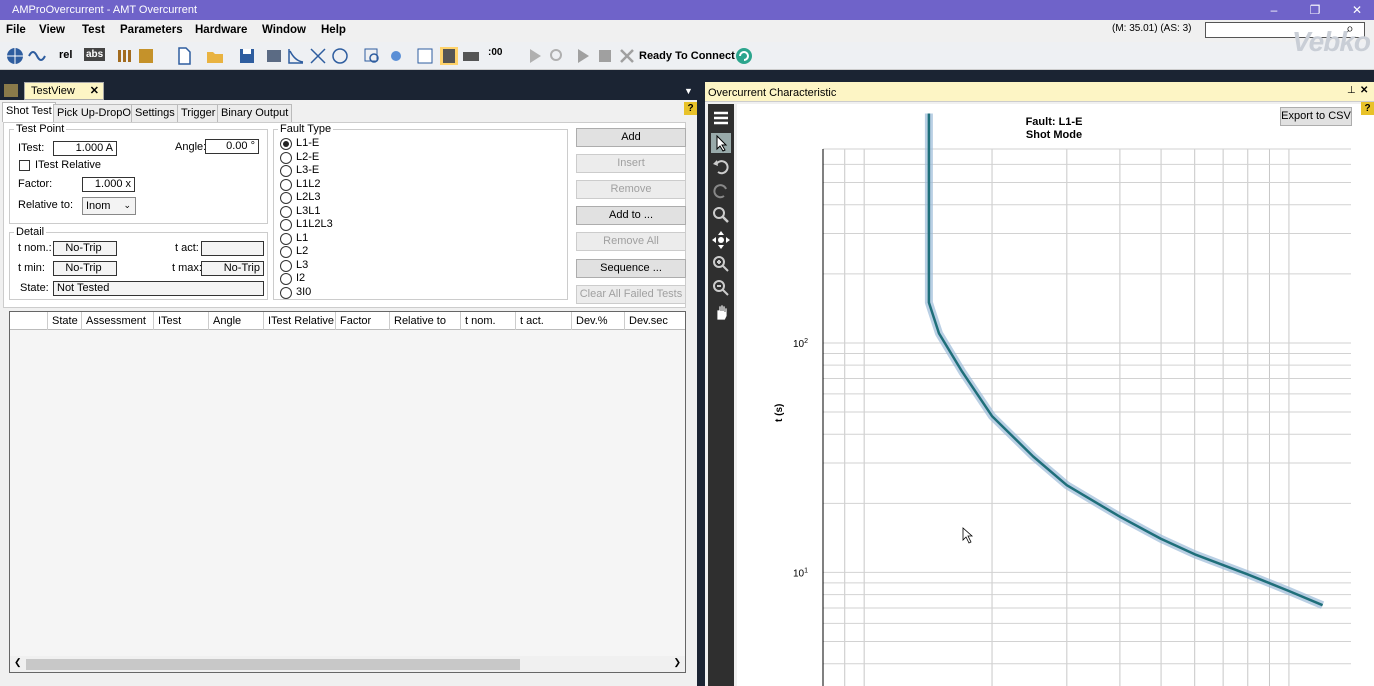  I want to click on testview-tab: TestView ✕, so click(64, 91).